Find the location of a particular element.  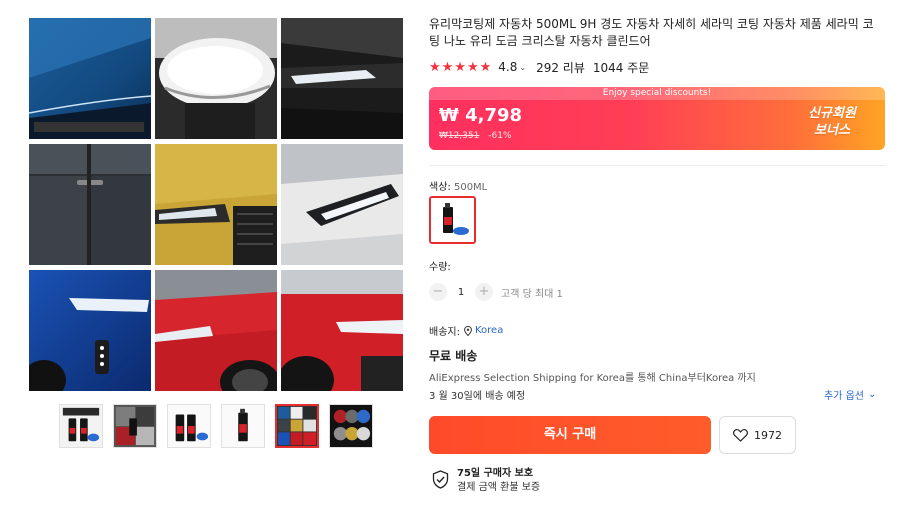

bonus-line-1: 신규회원 is located at coordinates (832, 113).